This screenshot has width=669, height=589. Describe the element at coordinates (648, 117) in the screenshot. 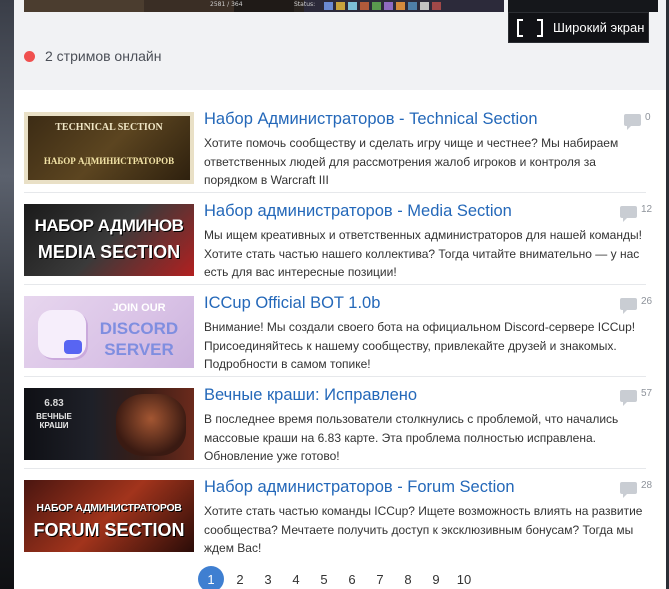

I see `comment-count: 0` at that location.